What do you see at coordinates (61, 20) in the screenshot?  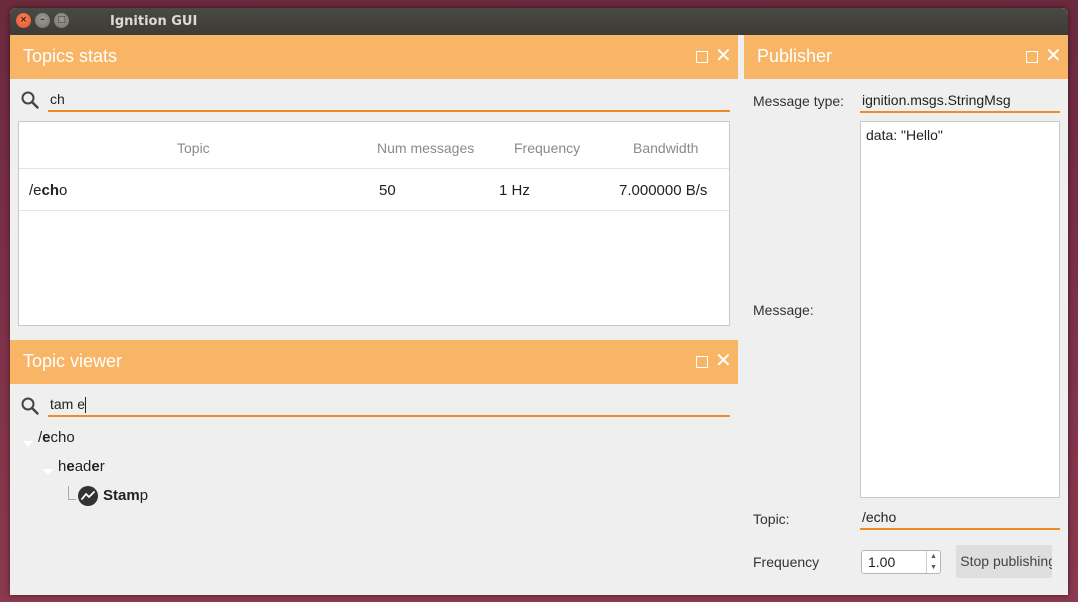 I see `window-maximize-button: □` at bounding box center [61, 20].